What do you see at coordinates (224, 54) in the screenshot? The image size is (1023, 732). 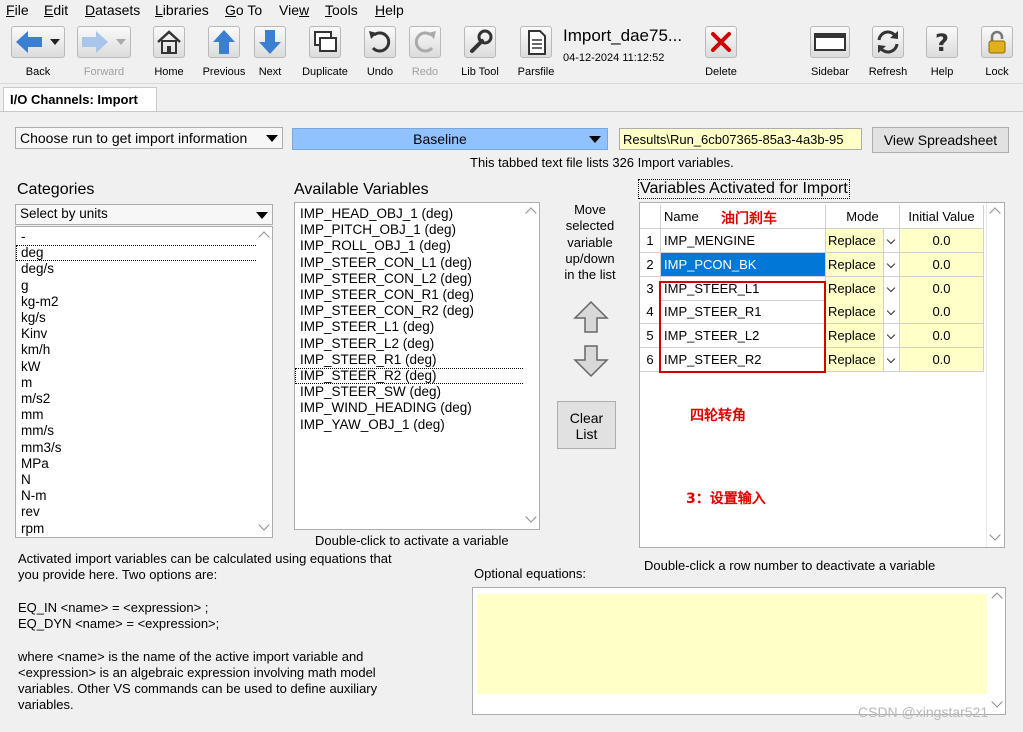 I see `previous-button: Previous` at bounding box center [224, 54].